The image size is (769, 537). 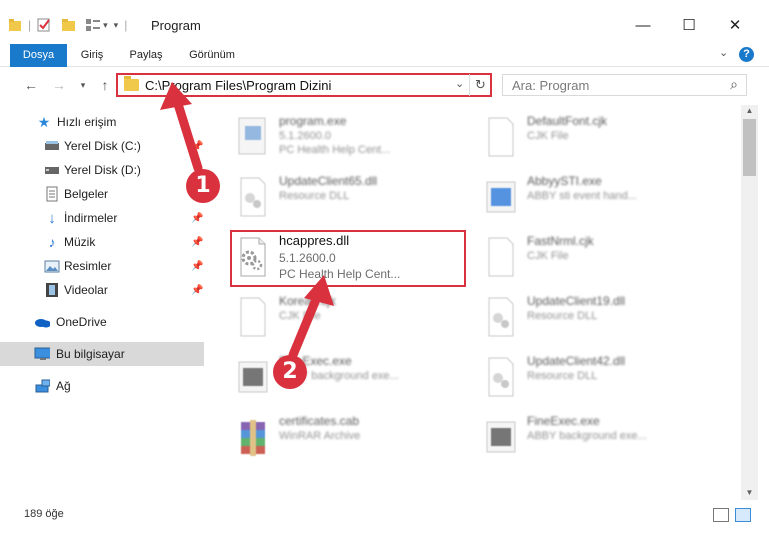 What do you see at coordinates (290, 372) in the screenshot?
I see `step-marker-2: 2` at bounding box center [290, 372].